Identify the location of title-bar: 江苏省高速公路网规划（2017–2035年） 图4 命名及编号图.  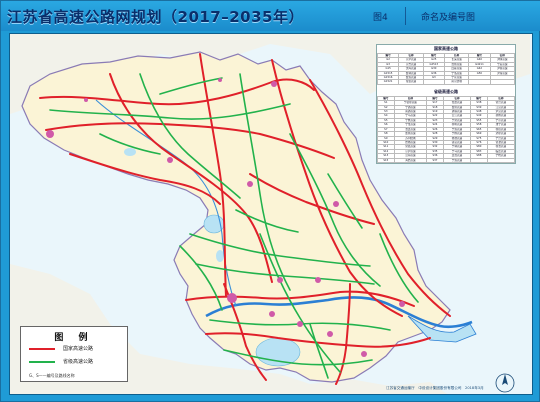
(270, 16).